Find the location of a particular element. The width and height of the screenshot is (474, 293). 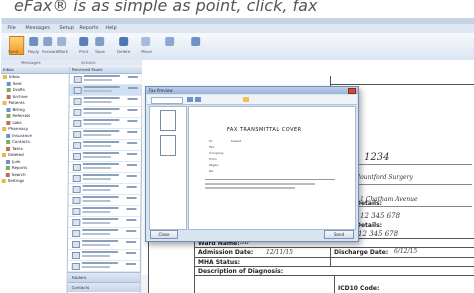

ribbon-label-forward: Forward is located at coordinates (50, 51).